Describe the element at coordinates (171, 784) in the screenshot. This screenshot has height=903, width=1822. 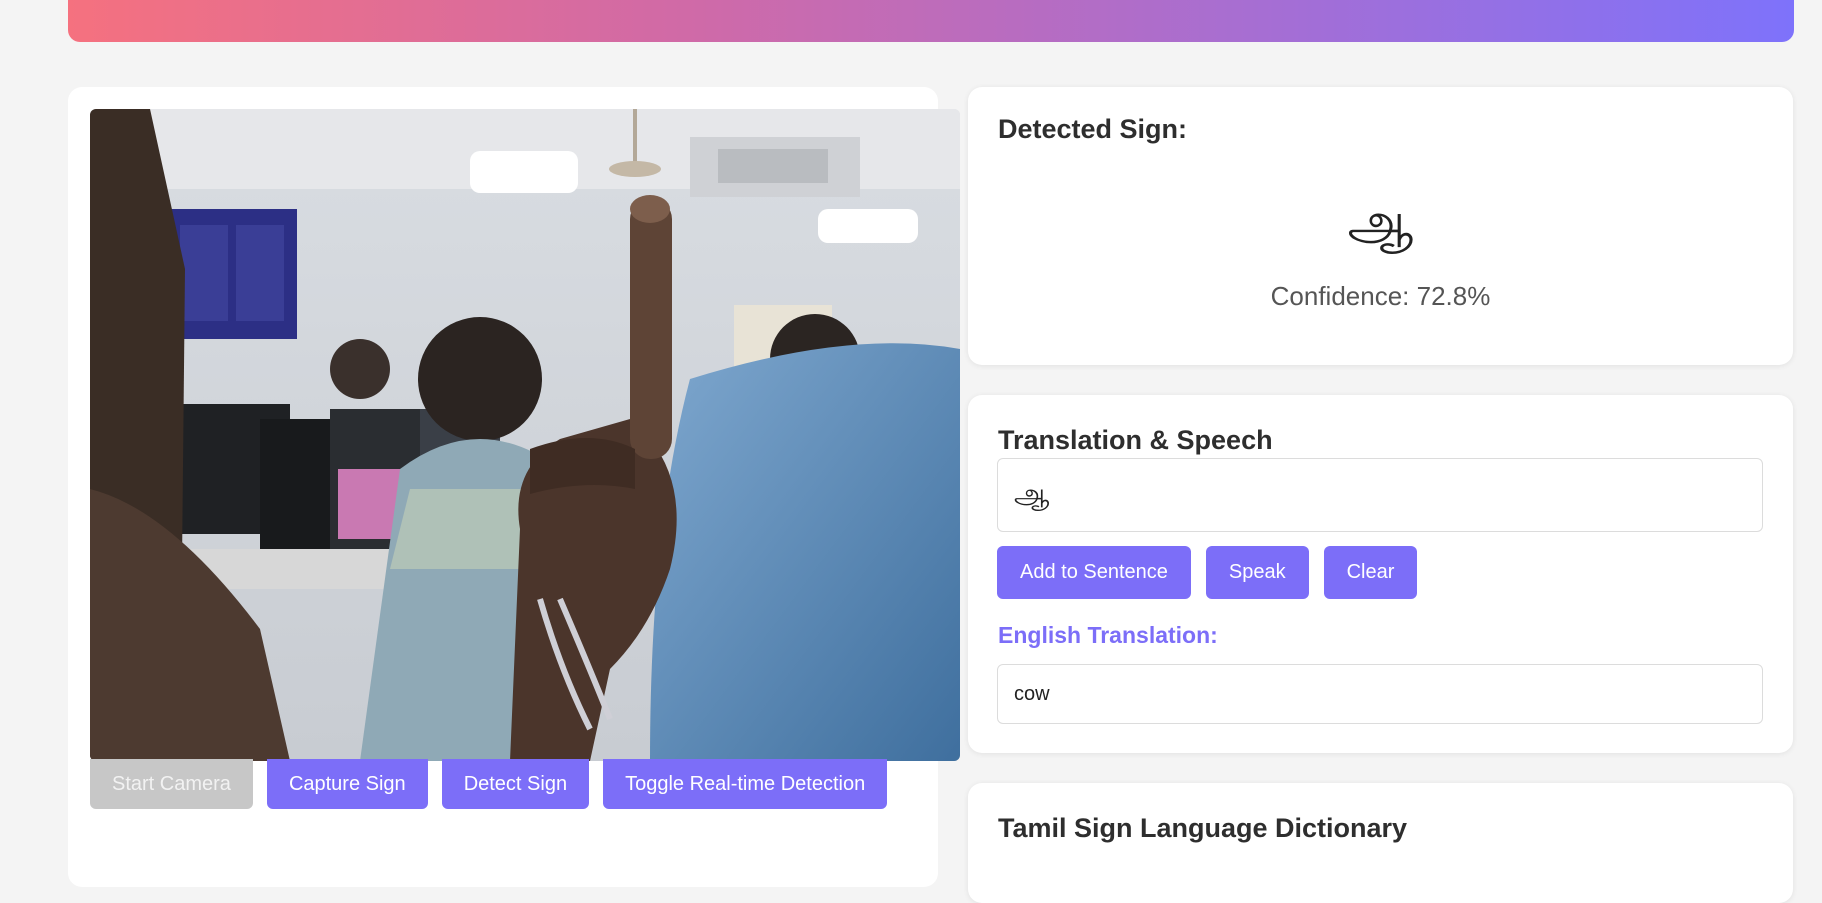
I see `start-camera-button: Start Camera` at that location.